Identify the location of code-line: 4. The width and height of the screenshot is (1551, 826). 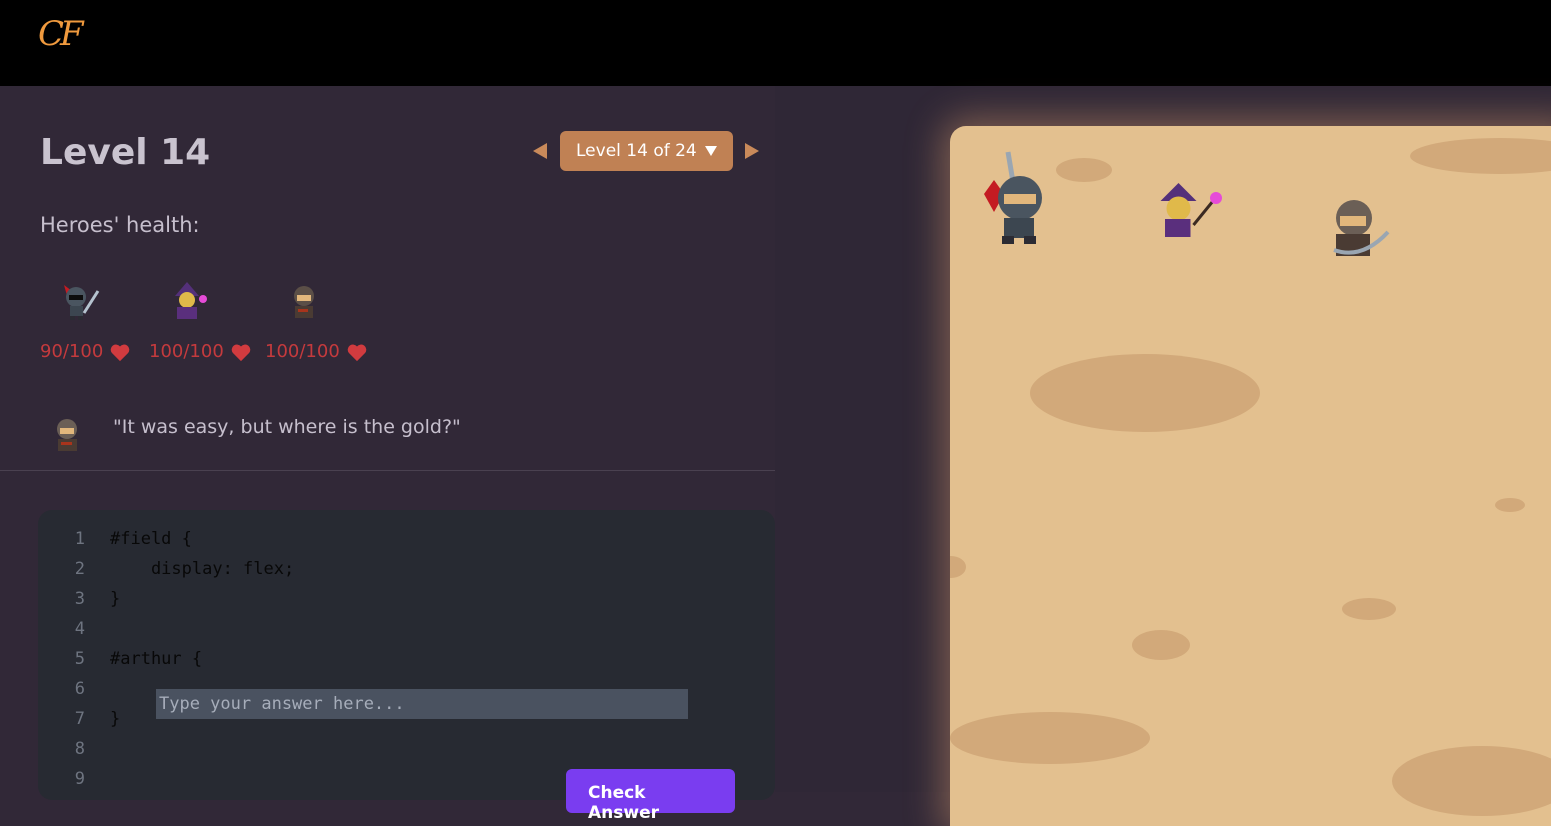
(74, 629).